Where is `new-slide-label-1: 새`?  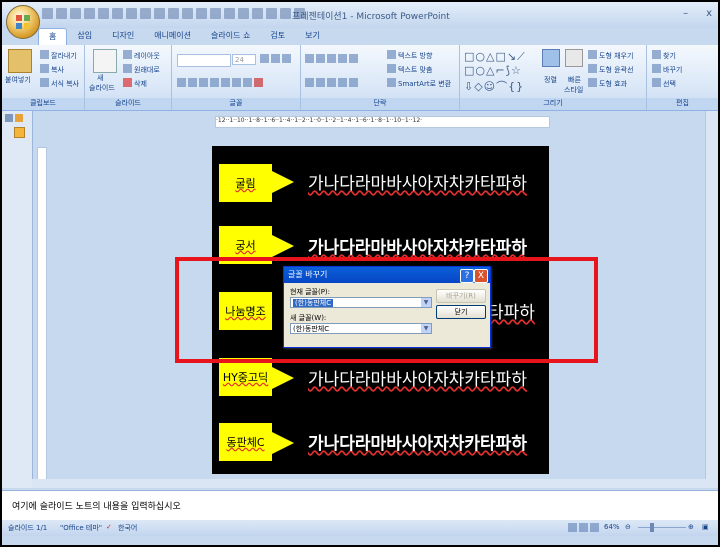 new-slide-label-1: 새 is located at coordinates (100, 78).